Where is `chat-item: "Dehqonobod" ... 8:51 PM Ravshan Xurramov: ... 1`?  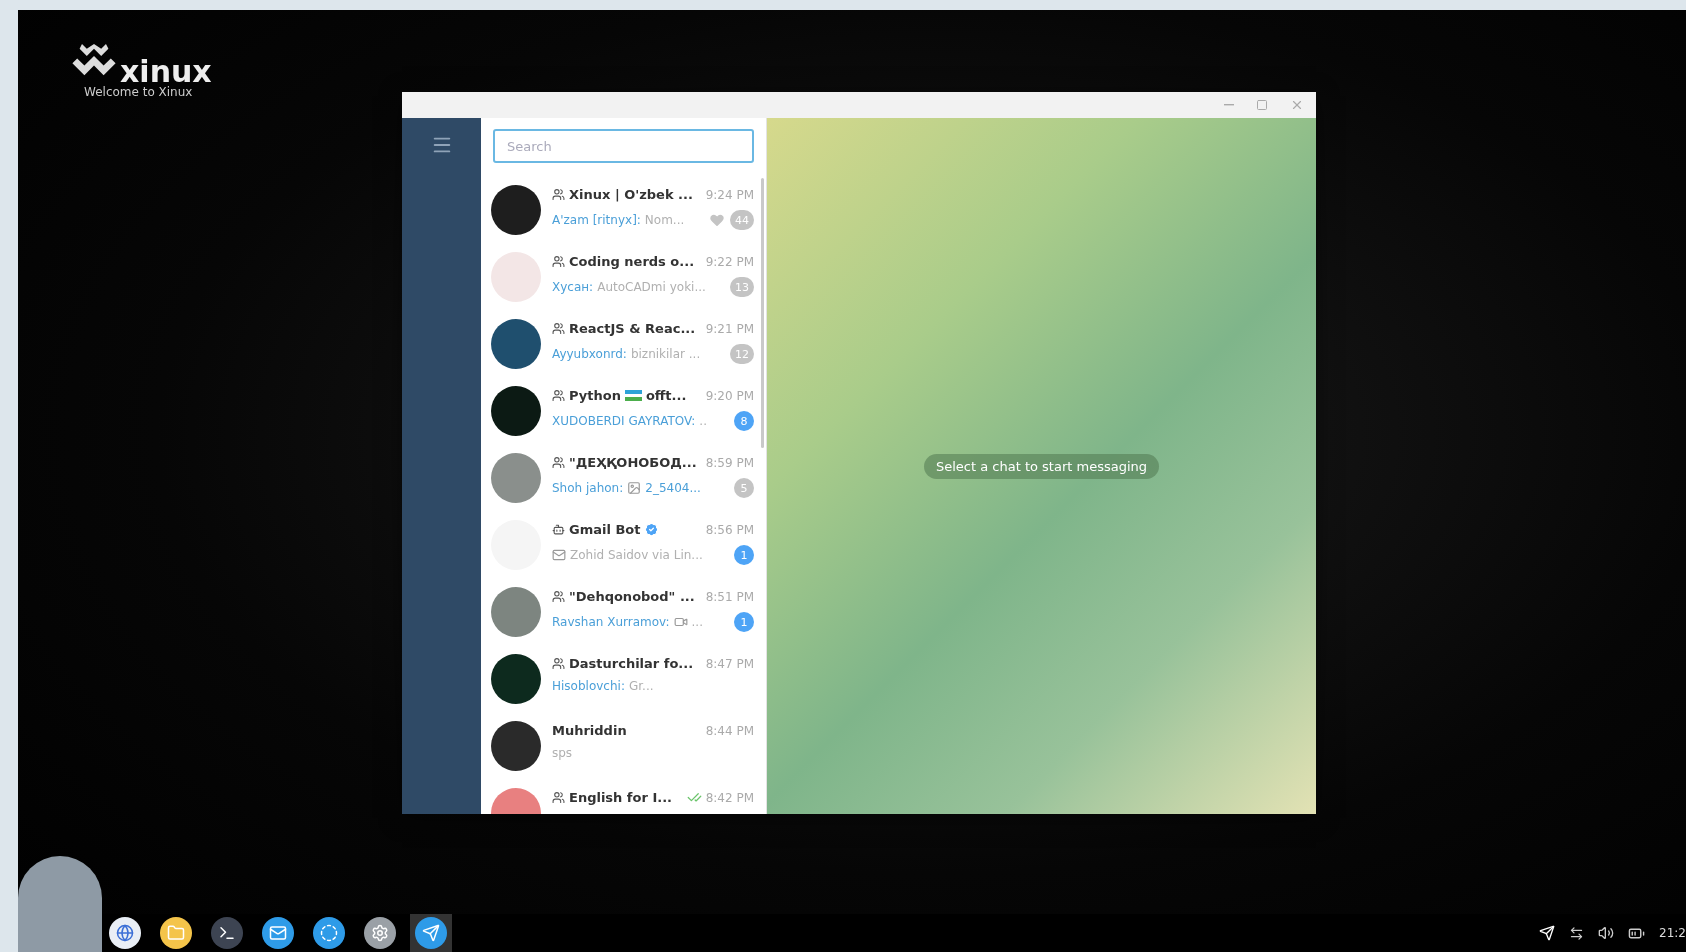 chat-item: "Dehqonobod" ... 8:51 PM Ravshan Xurramov: ... 1 is located at coordinates (623, 610).